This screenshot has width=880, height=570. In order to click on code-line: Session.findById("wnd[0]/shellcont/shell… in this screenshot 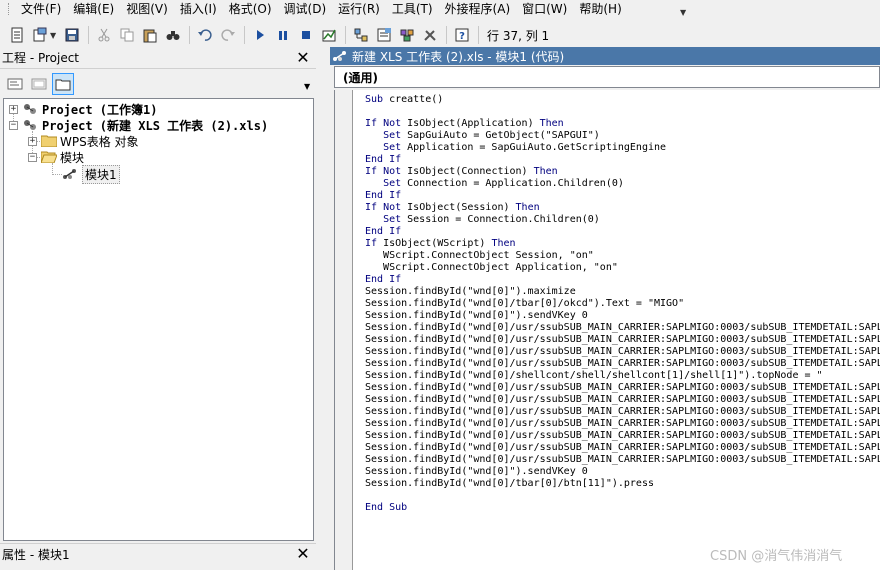, I will do `click(594, 375)`.